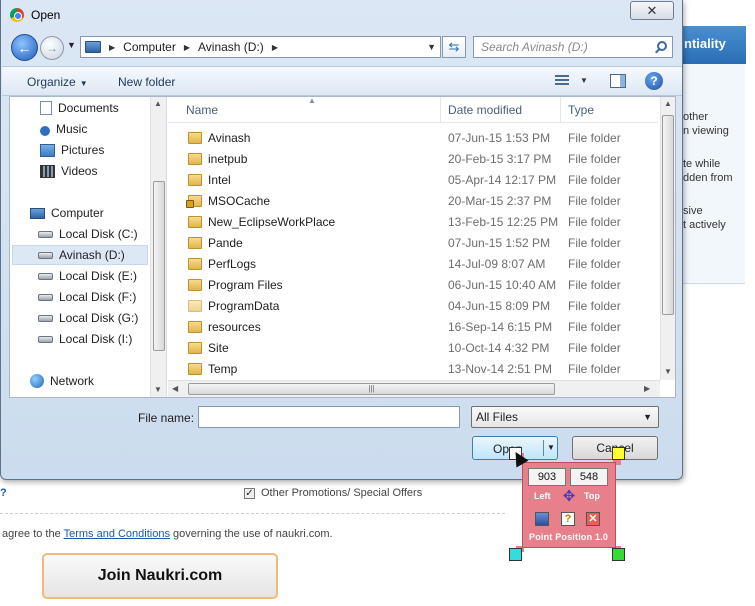  I want to click on disk-icon, so click(45, 234).